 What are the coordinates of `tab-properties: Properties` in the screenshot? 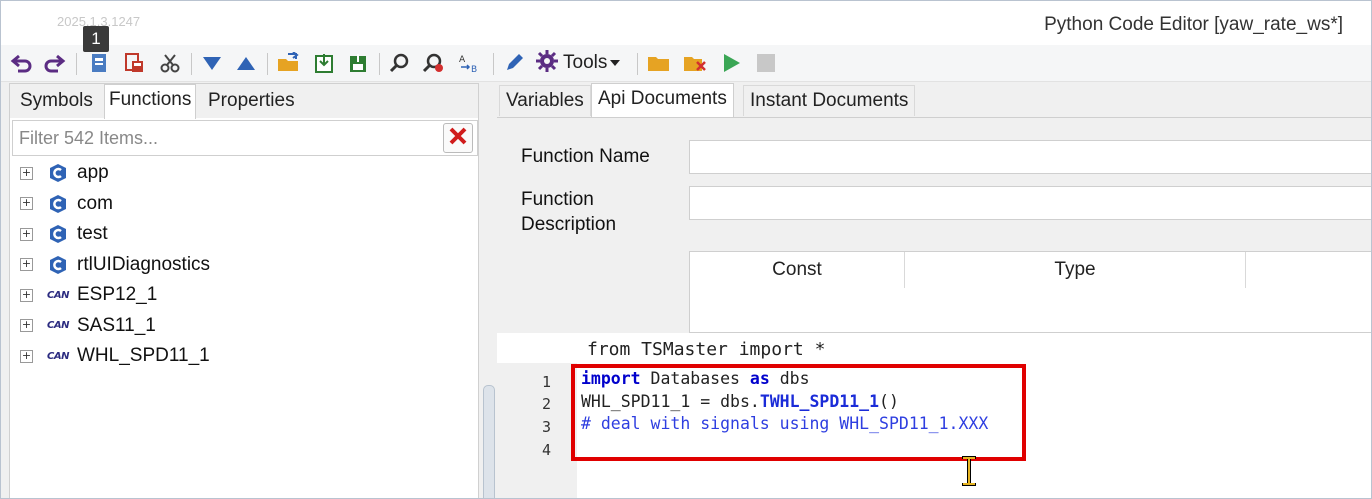 It's located at (251, 101).